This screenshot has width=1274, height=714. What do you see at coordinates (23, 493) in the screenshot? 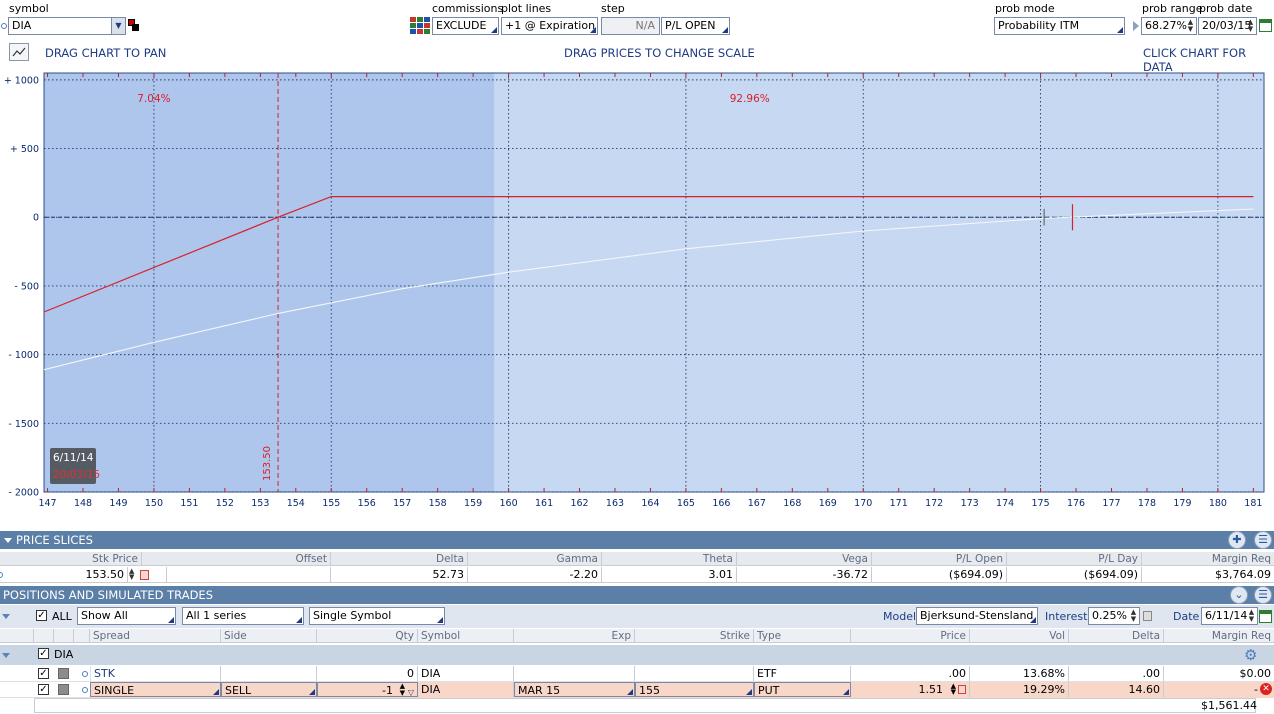
I see `y-tick-label: - 2000` at bounding box center [23, 493].